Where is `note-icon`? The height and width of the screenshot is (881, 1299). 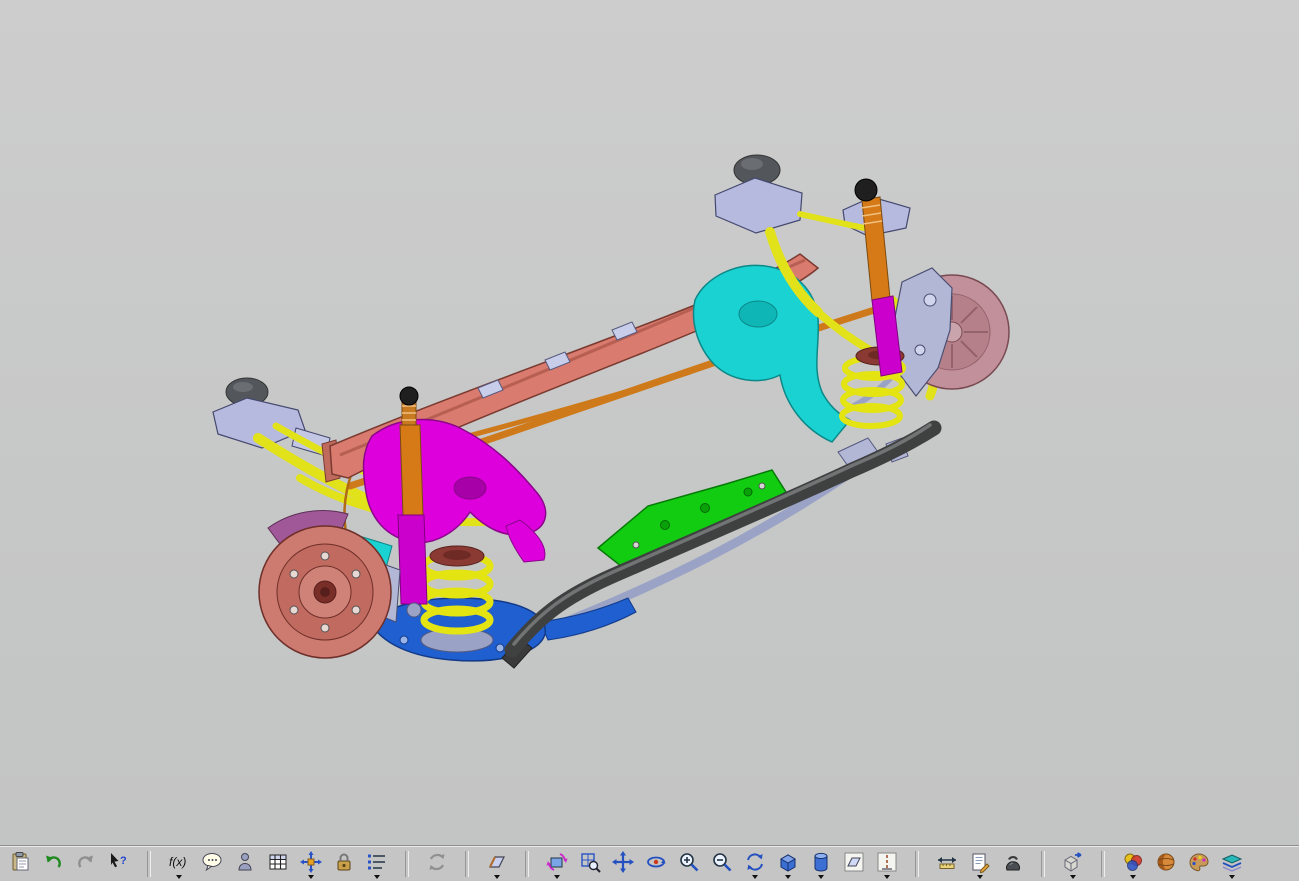 note-icon is located at coordinates (980, 862).